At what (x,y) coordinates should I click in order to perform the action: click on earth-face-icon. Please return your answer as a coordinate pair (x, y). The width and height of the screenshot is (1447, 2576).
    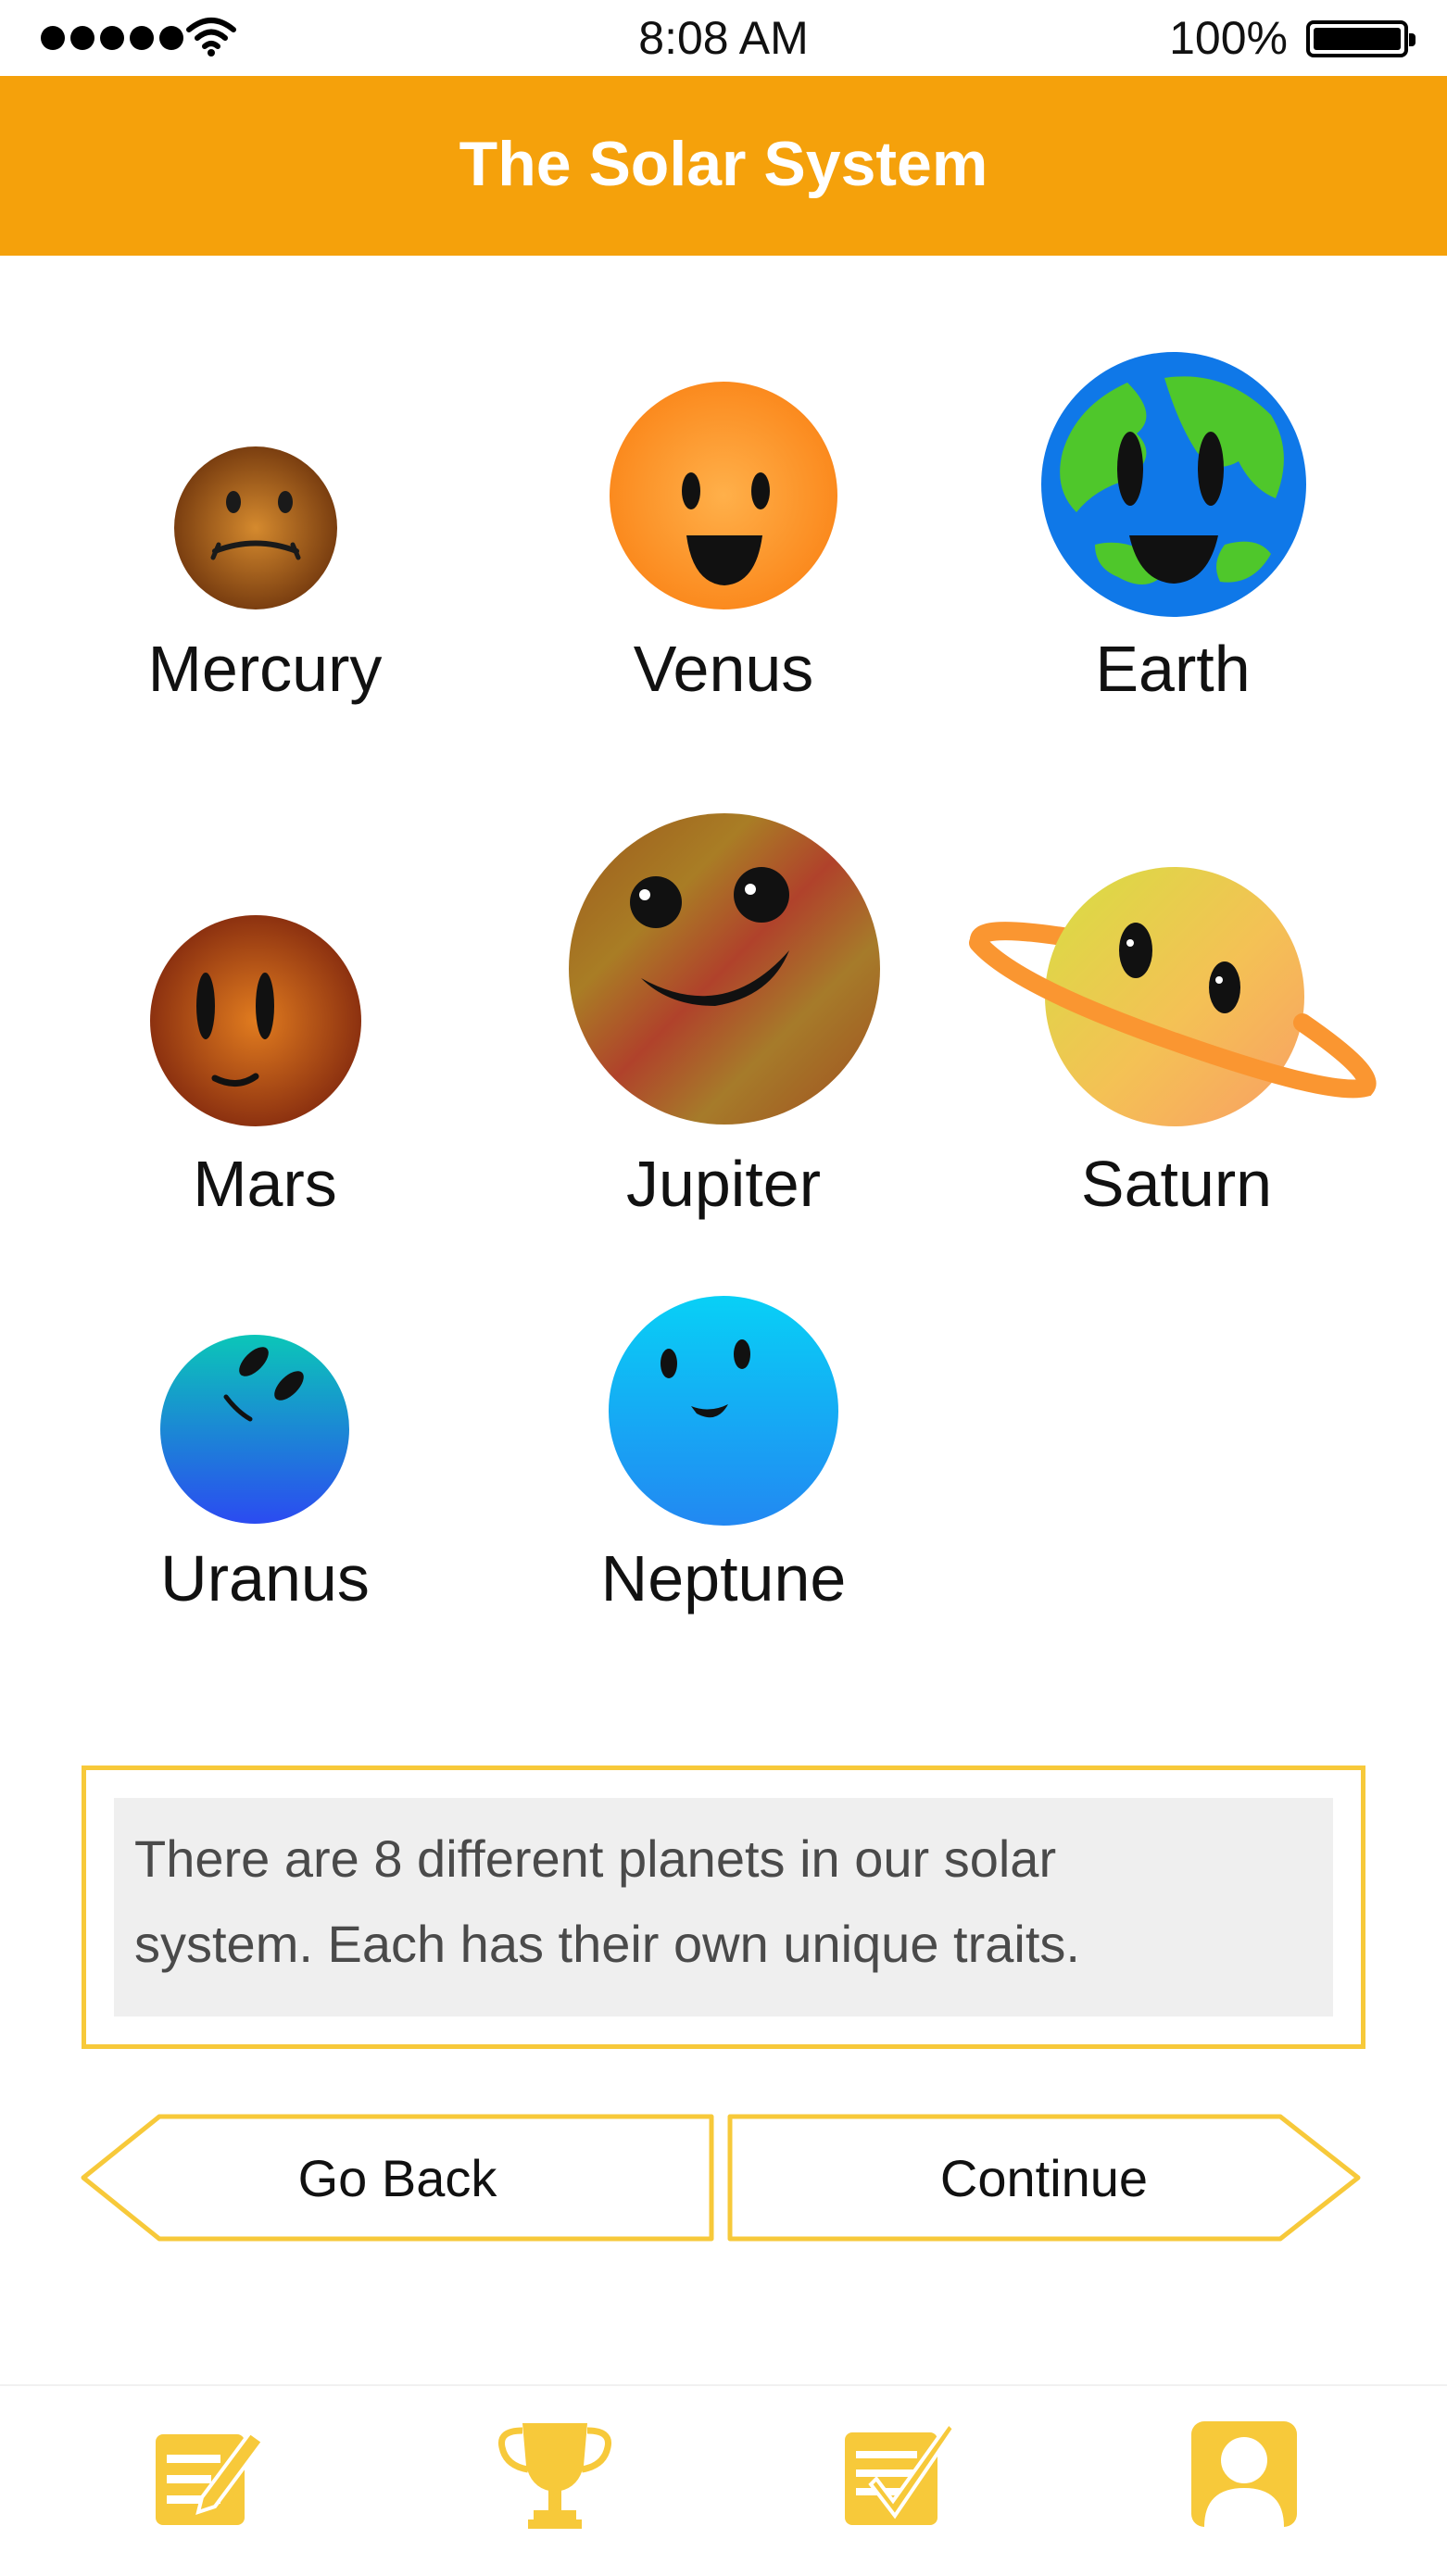
    Looking at the image, I should click on (1173, 484).